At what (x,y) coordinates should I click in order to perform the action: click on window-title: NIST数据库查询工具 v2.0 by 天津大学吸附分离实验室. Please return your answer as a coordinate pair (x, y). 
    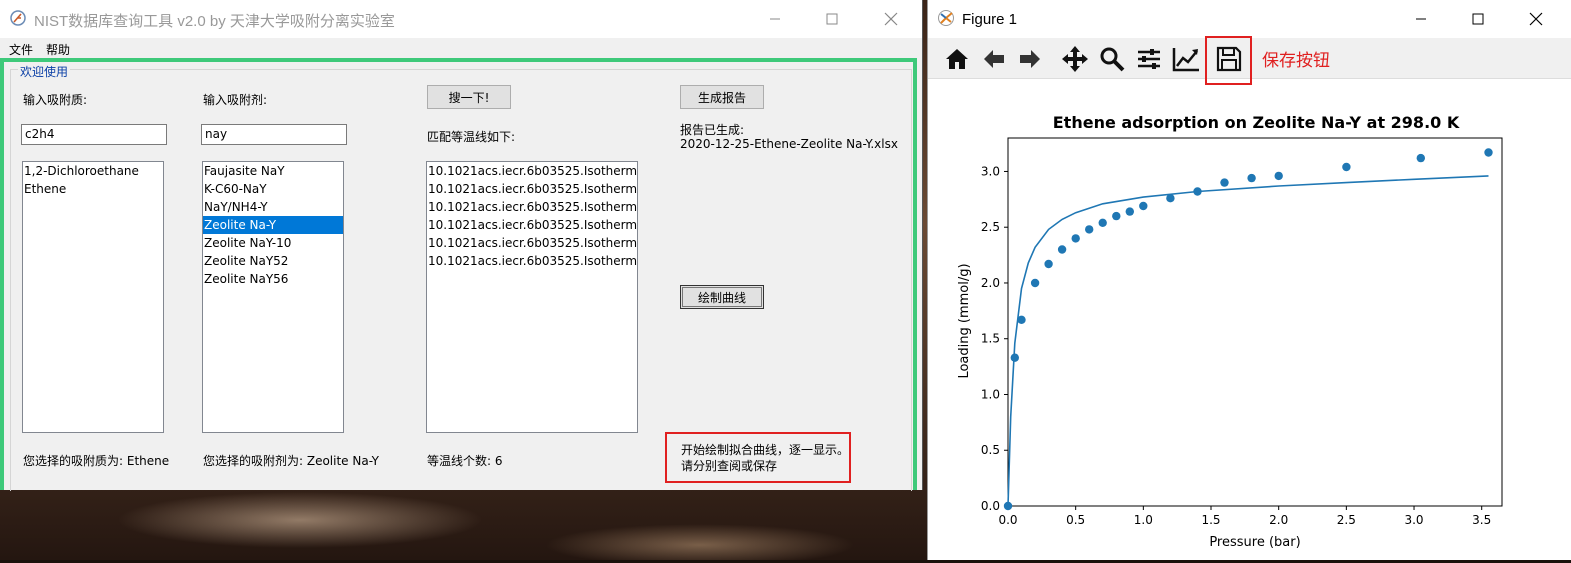
    Looking at the image, I should click on (214, 21).